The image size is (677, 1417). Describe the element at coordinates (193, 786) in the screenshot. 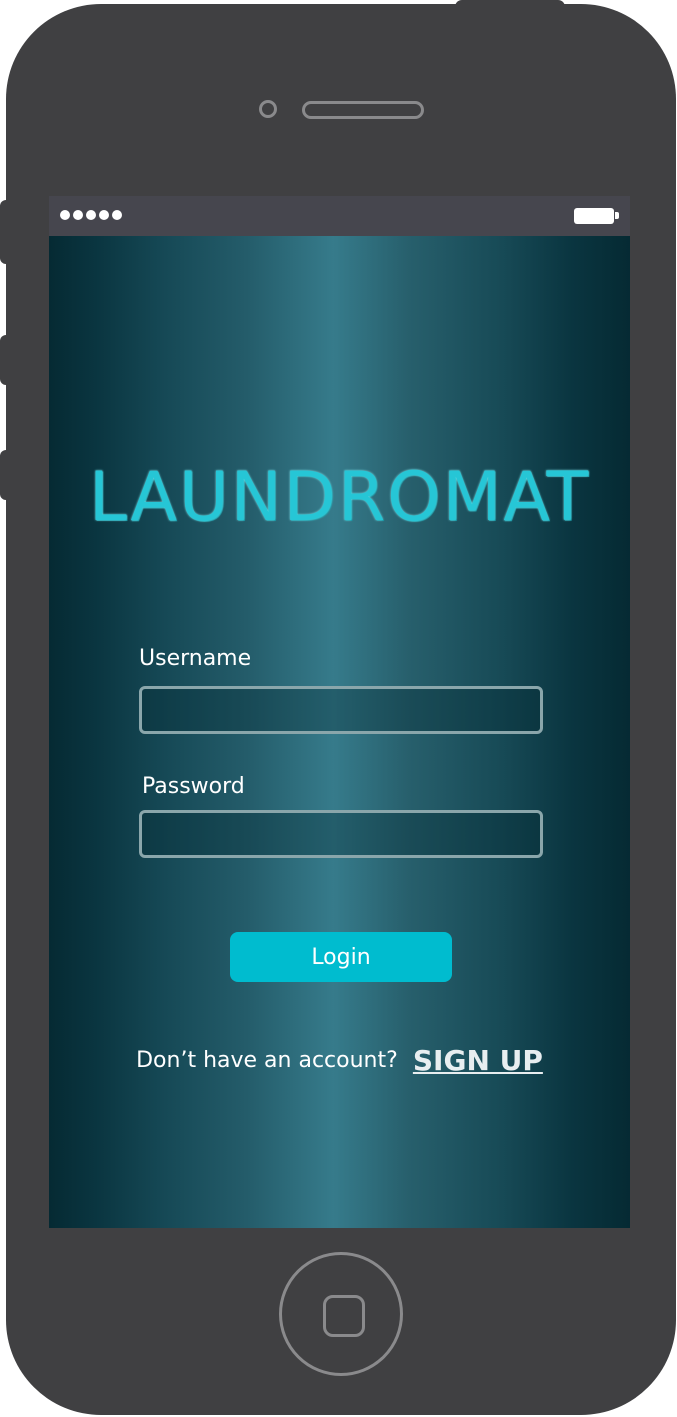

I see `password-label: Password` at that location.